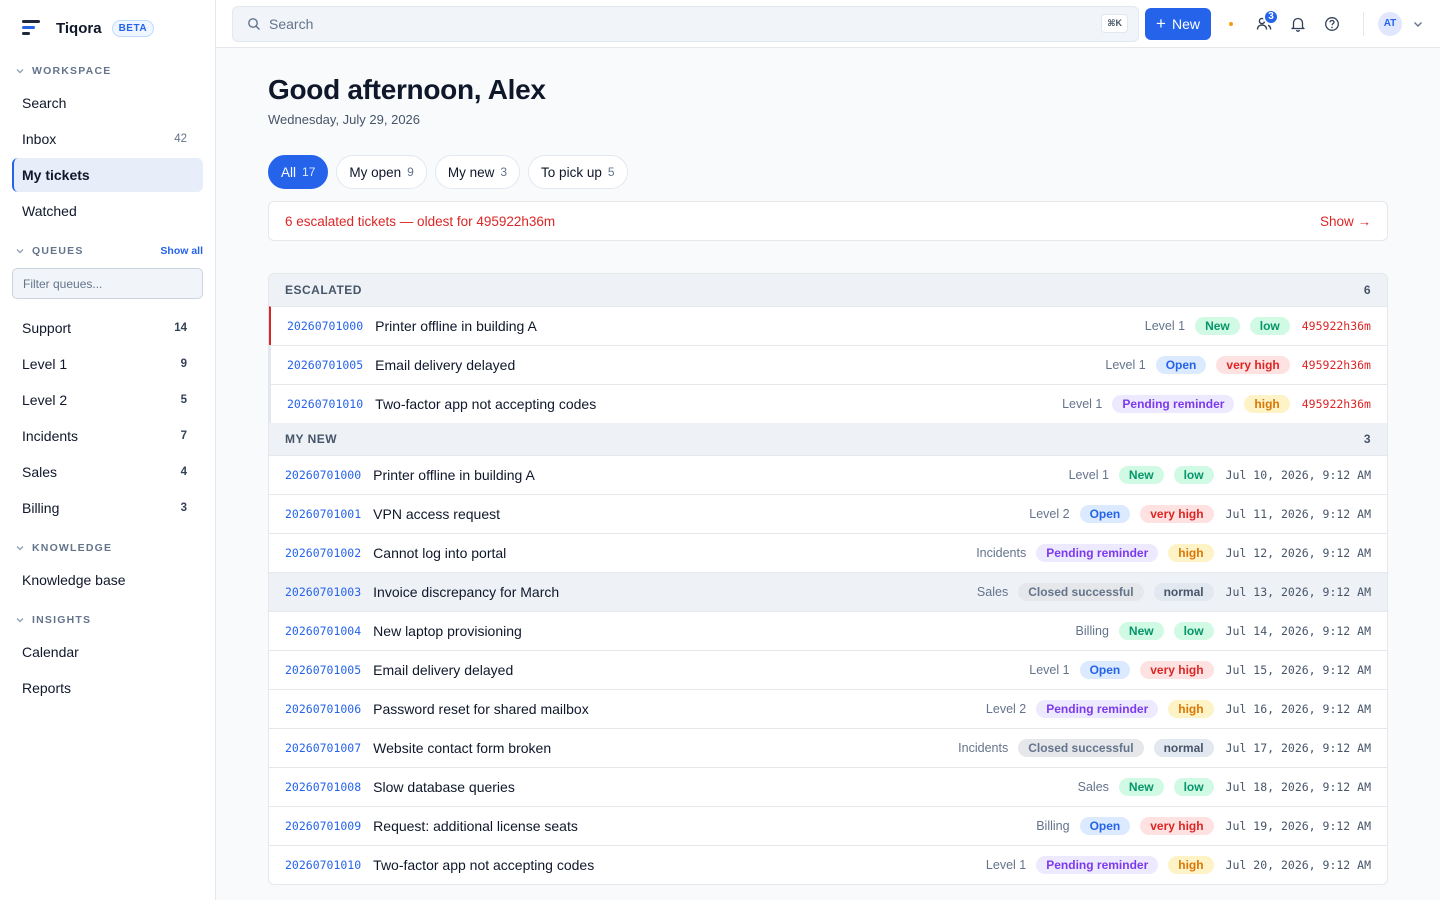 The width and height of the screenshot is (1440, 900). Describe the element at coordinates (107, 364) in the screenshot. I see `sidebar-item-level-1: Level 1 9` at that location.